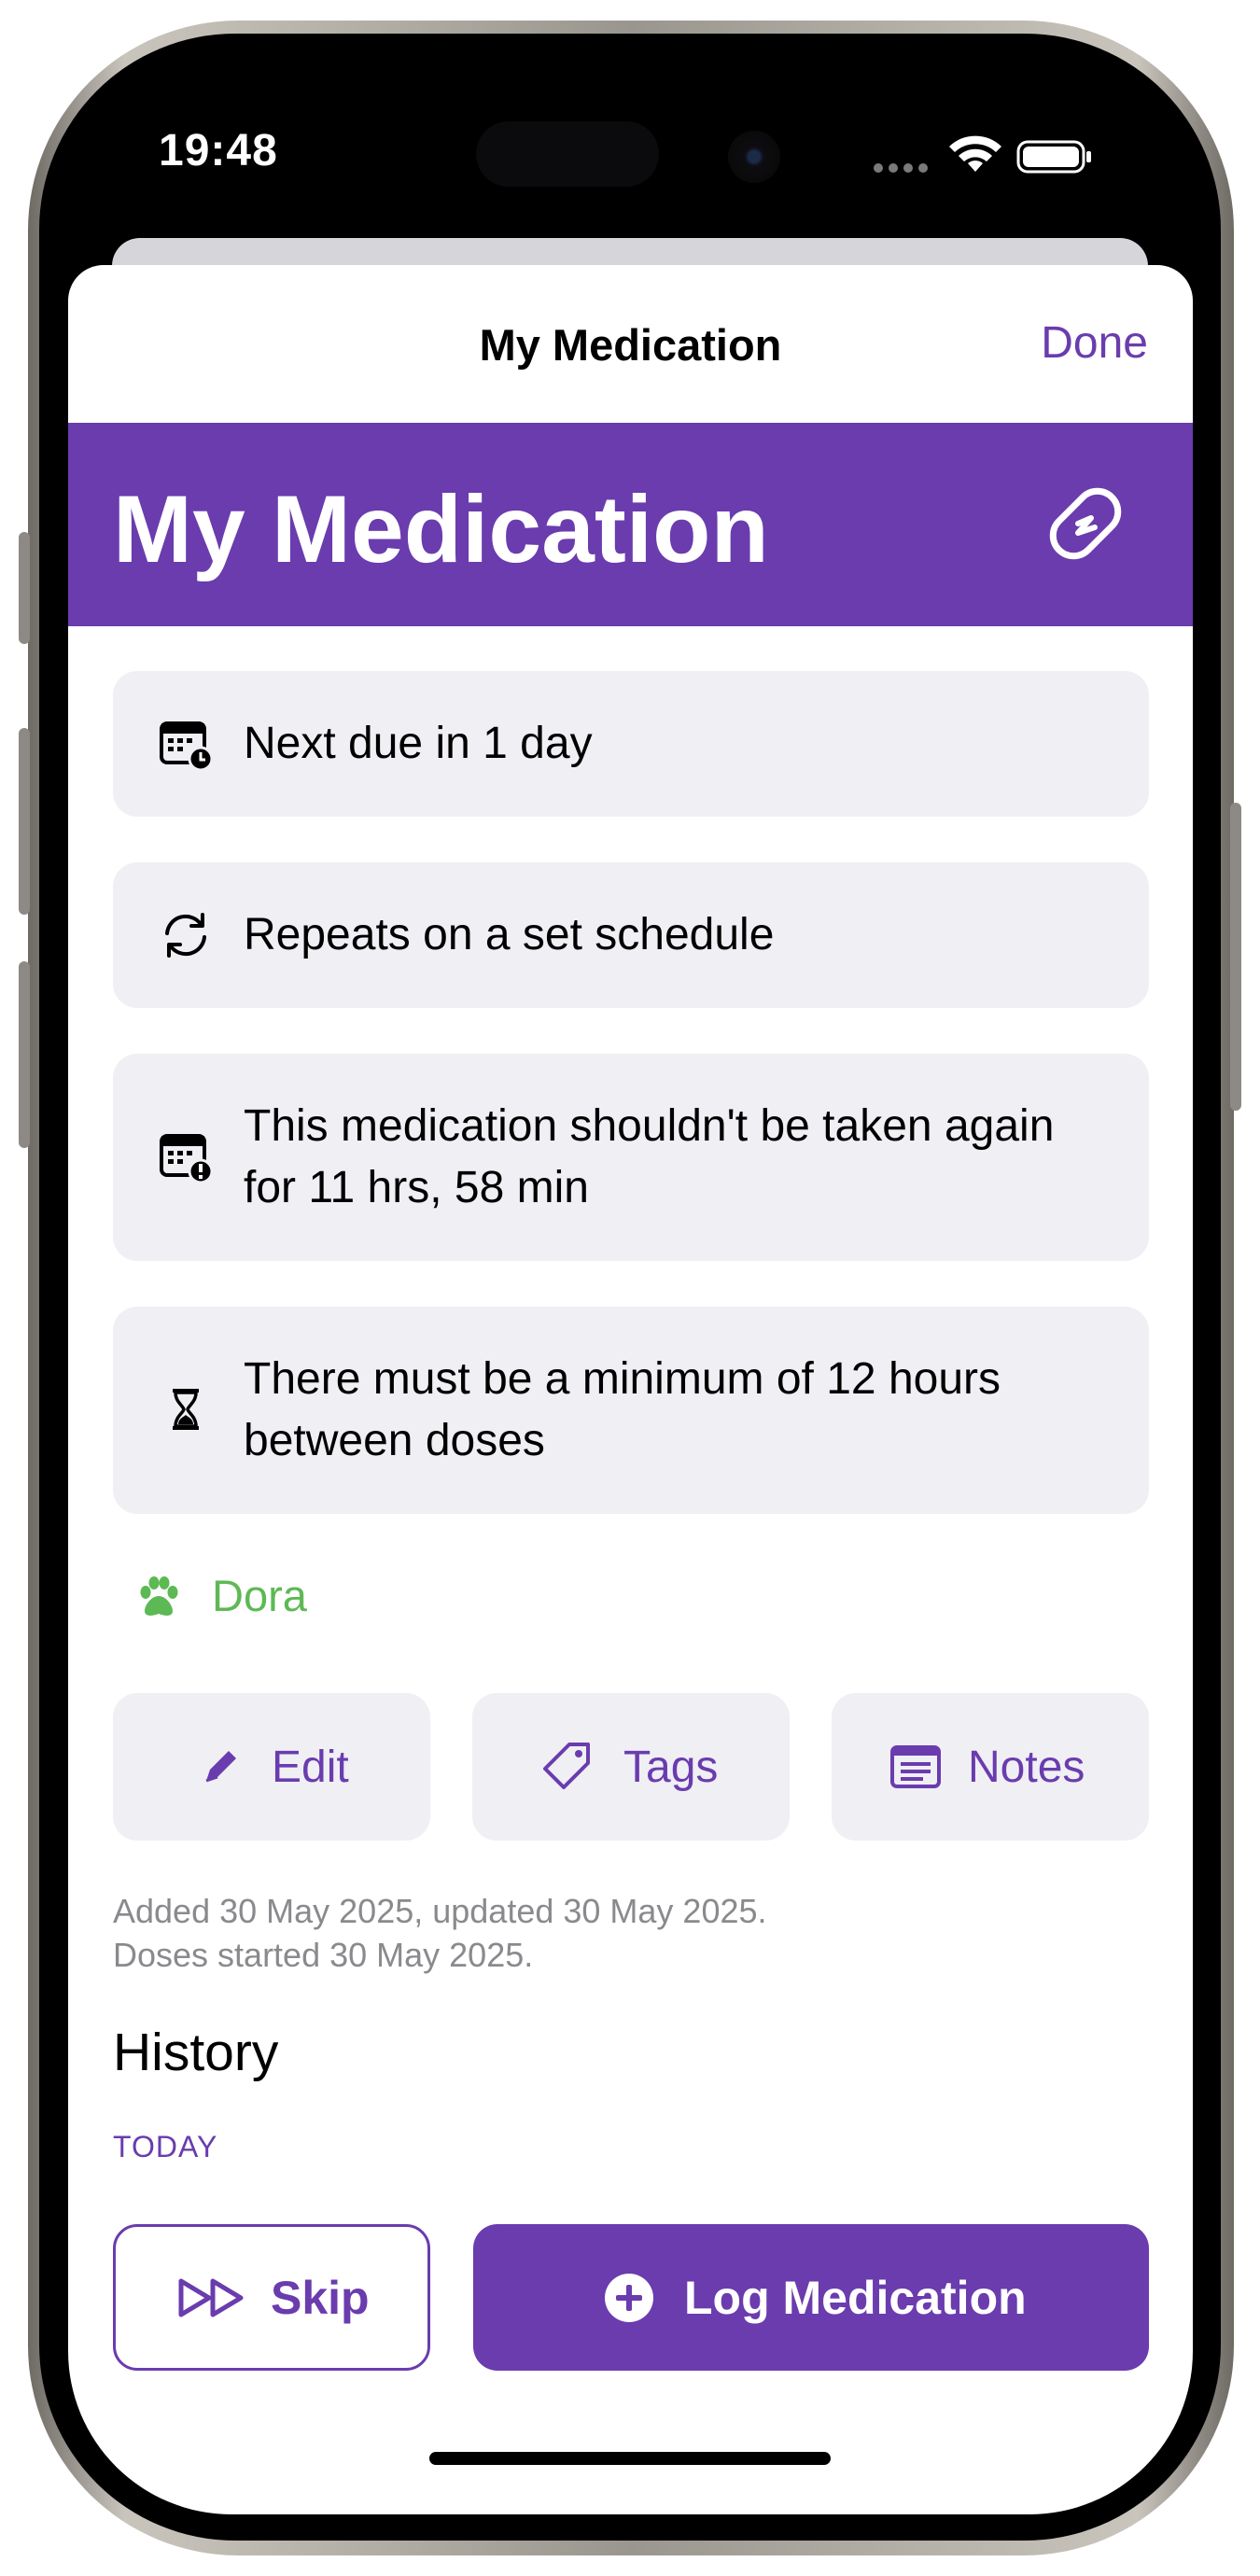 This screenshot has width=1260, height=2576. I want to click on repeat-icon, so click(186, 935).